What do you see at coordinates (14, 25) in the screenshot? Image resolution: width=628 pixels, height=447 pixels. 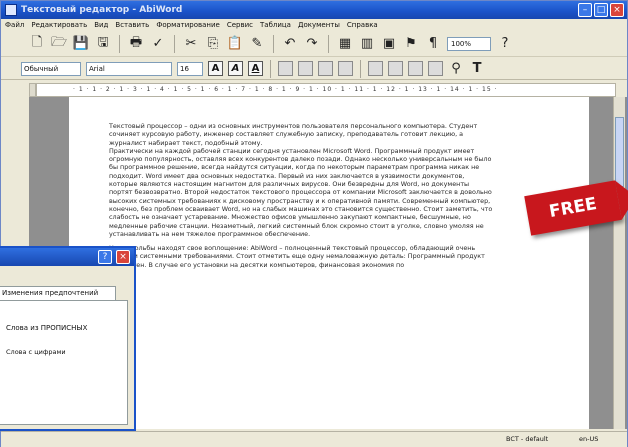 I see `menu-file: Файл` at bounding box center [14, 25].